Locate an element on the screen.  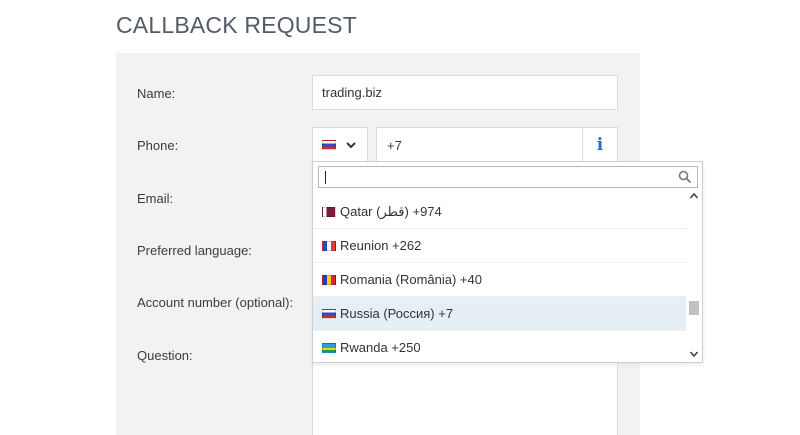
info-icon: i is located at coordinates (600, 145).